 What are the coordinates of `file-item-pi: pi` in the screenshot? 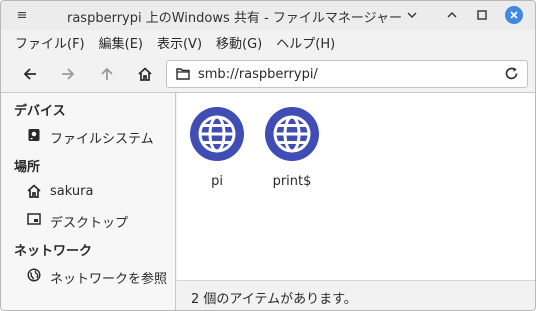 It's located at (217, 148).